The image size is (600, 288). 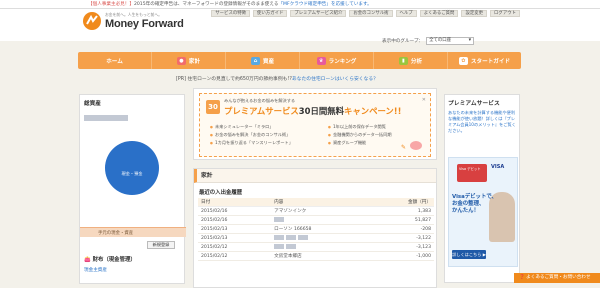 I want to click on calendar-icon: 30, so click(x=213, y=107).